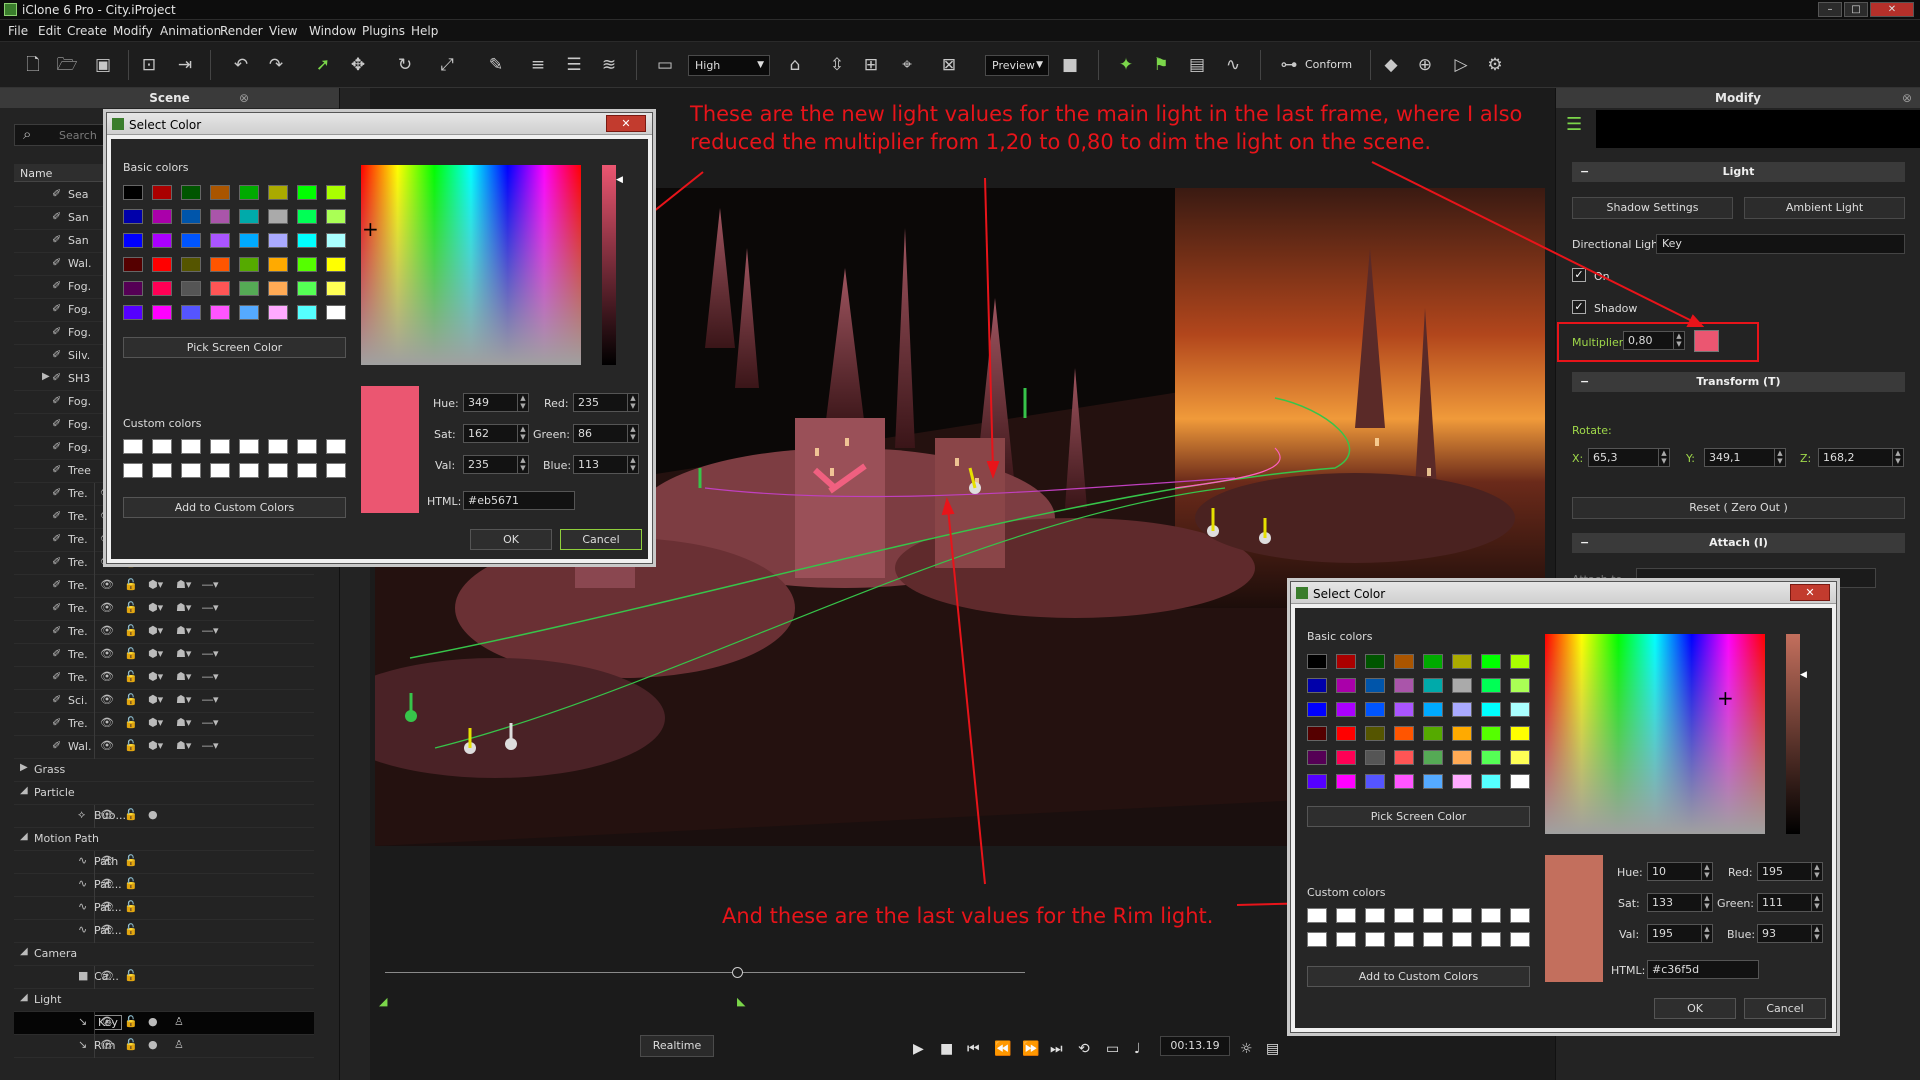 Image resolution: width=1920 pixels, height=1080 pixels. What do you see at coordinates (1745, 457) in the screenshot?
I see `rotate-y-input: 349,1 ▲ ▼` at bounding box center [1745, 457].